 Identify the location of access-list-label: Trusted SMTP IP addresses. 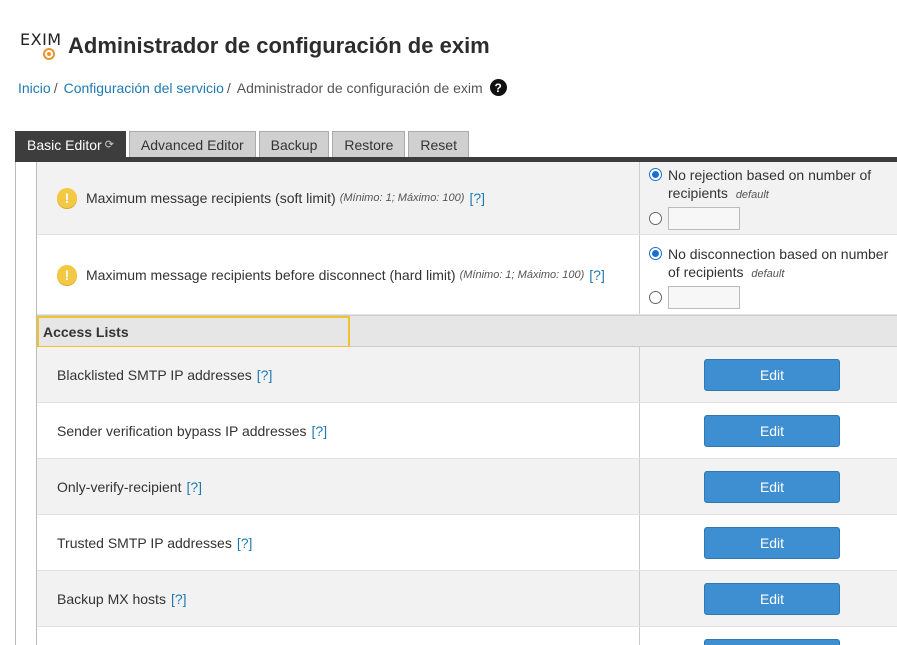
(144, 542).